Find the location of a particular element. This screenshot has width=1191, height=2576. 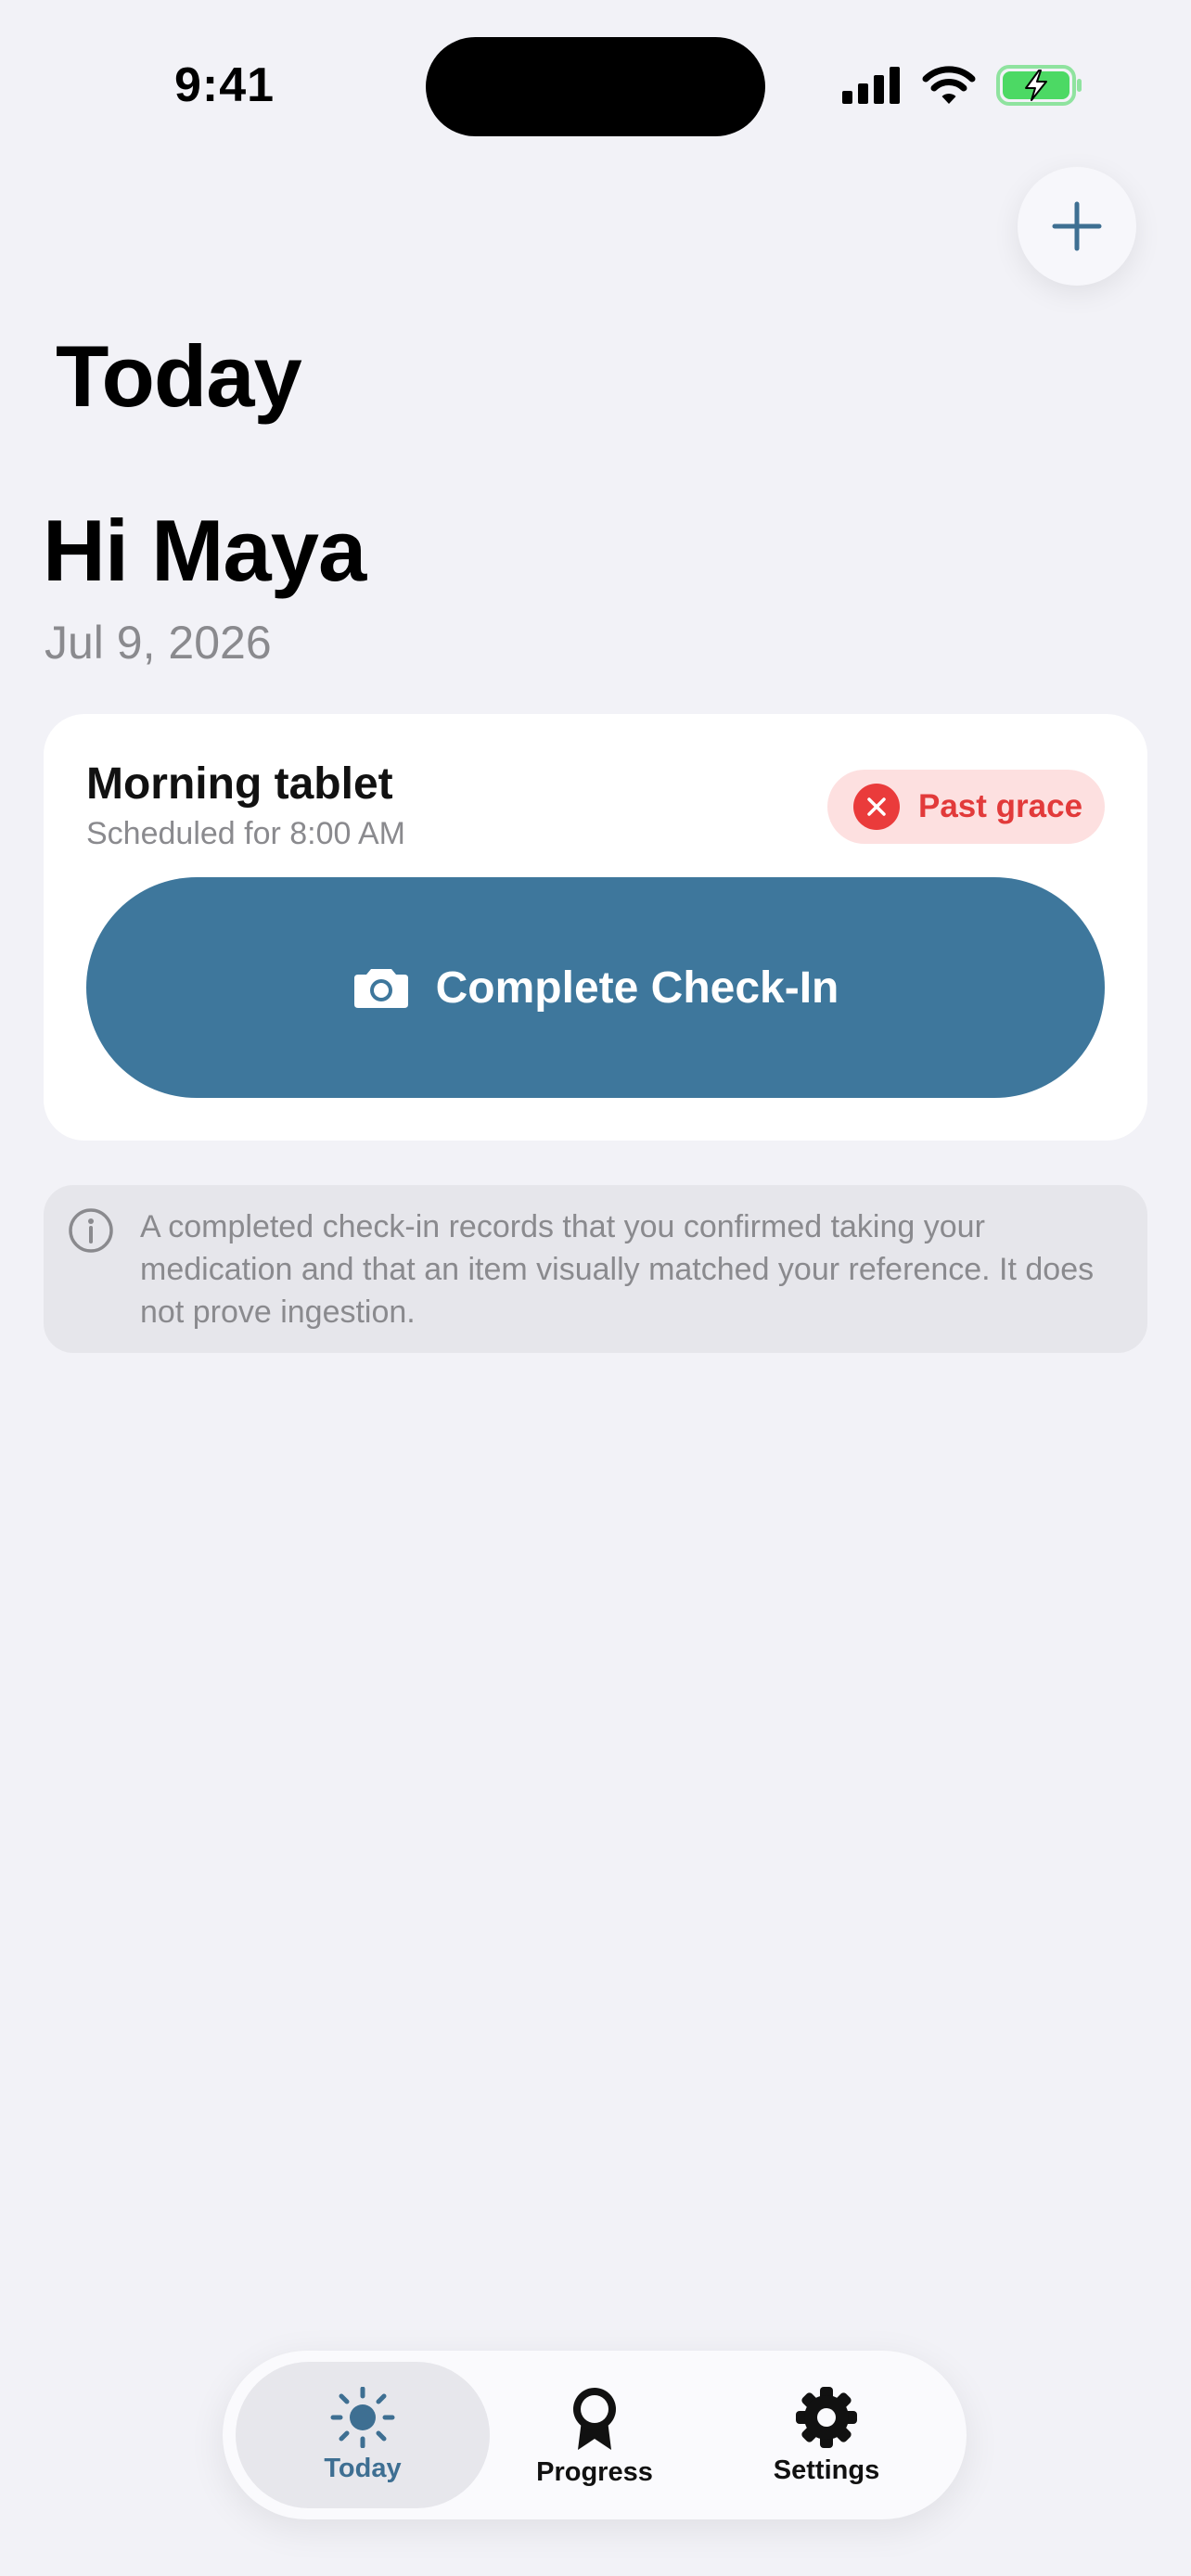

tab-progress-label: Progress is located at coordinates (594, 2472).